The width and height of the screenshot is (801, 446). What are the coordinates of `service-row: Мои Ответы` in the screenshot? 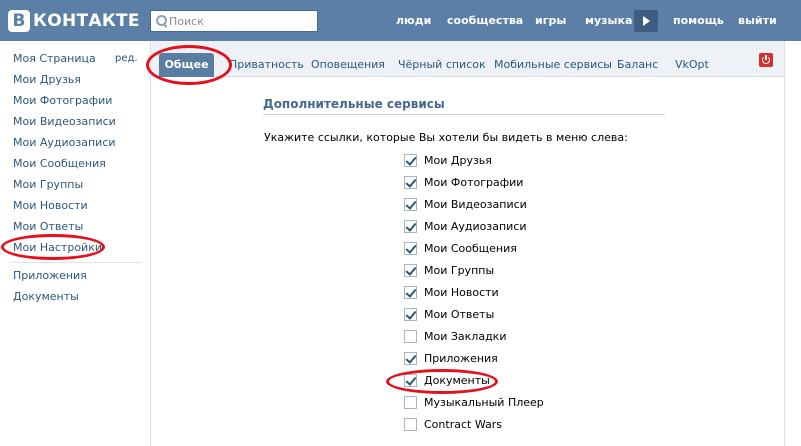 It's located at (449, 314).